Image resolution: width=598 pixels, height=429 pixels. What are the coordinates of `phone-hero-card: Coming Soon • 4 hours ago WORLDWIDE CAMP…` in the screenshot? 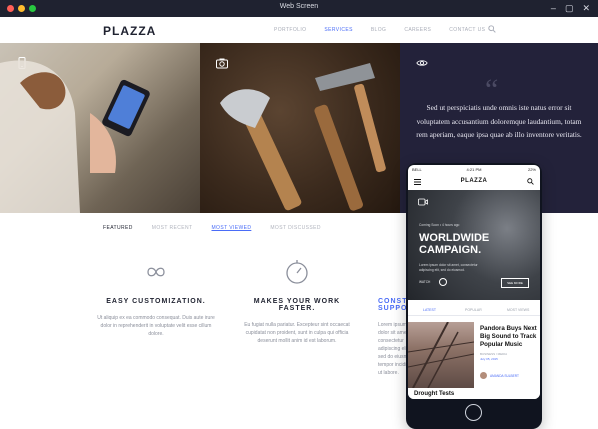 It's located at (474, 245).